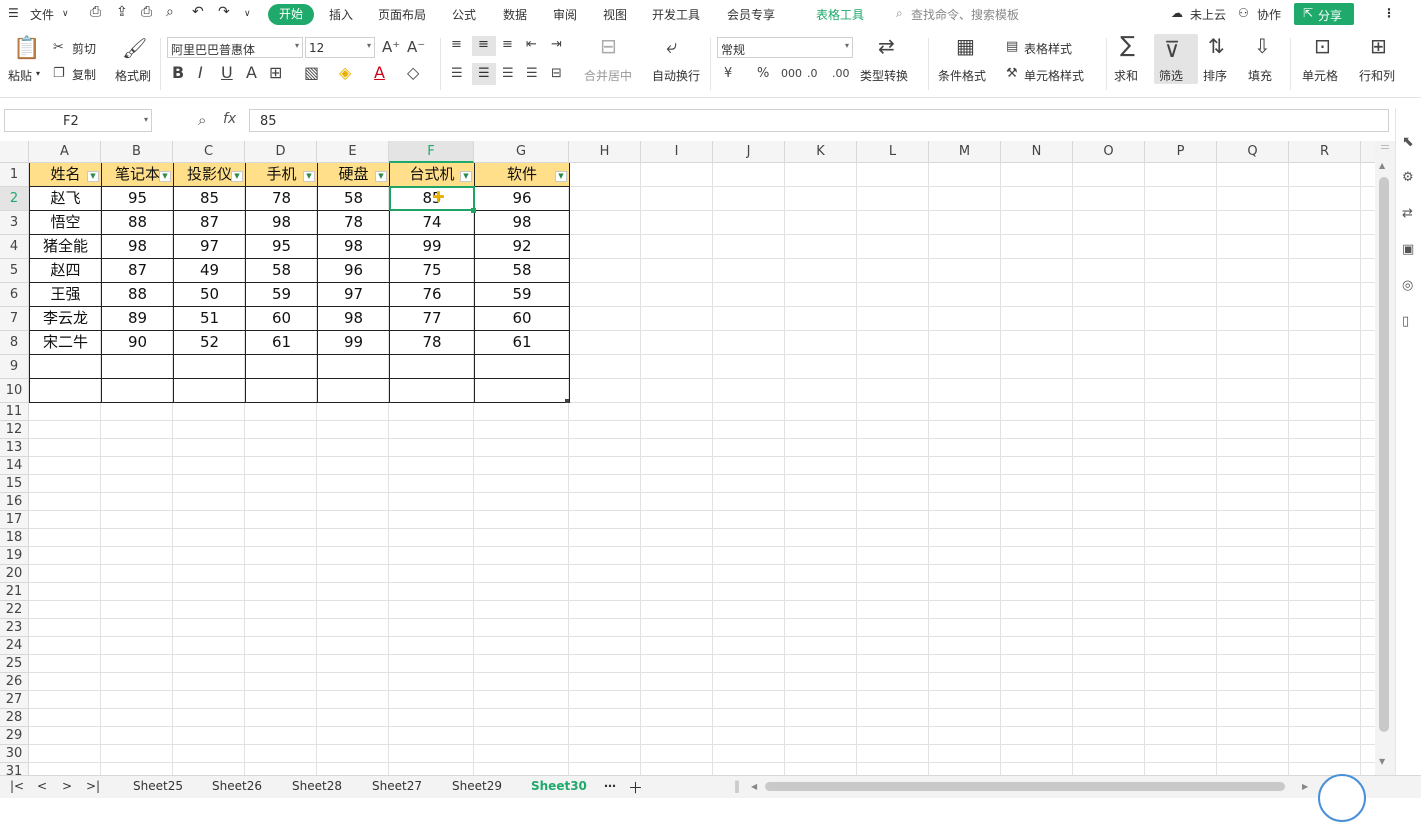  Describe the element at coordinates (522, 294) in the screenshot. I see `value-cell: 59` at that location.